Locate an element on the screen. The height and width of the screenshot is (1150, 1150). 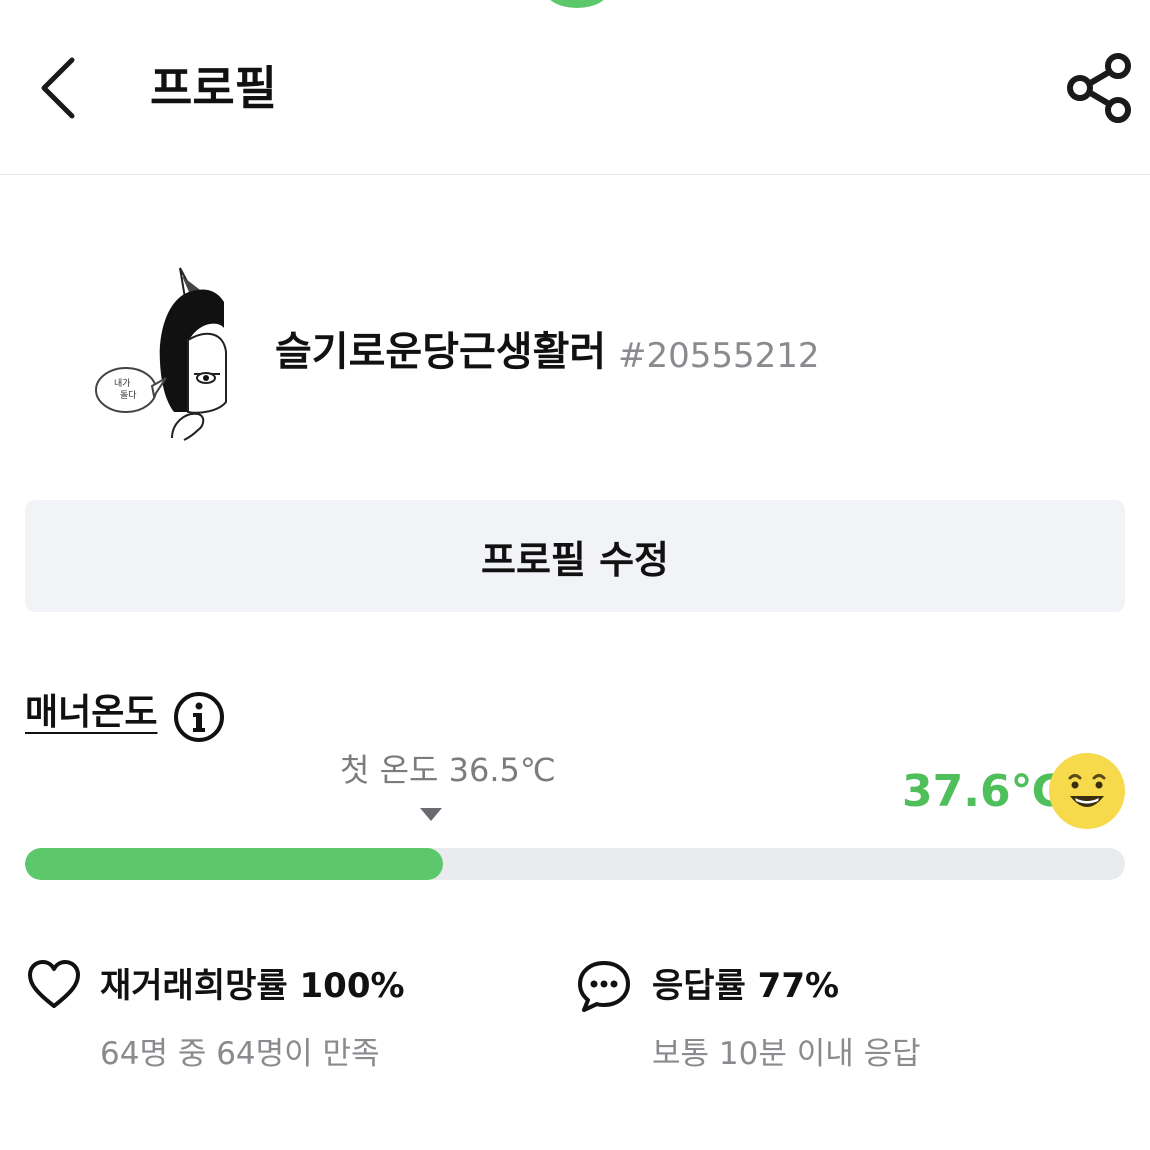
manner-temperature-value: 37.6℃ is located at coordinates (983, 791).